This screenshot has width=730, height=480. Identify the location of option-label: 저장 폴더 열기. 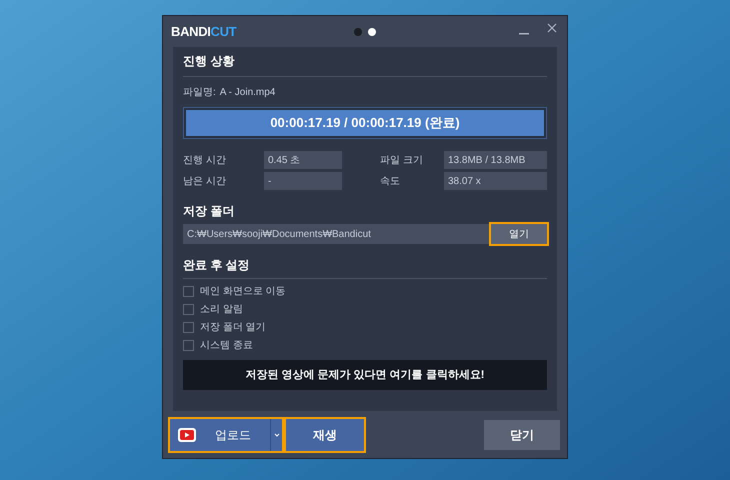
(233, 327).